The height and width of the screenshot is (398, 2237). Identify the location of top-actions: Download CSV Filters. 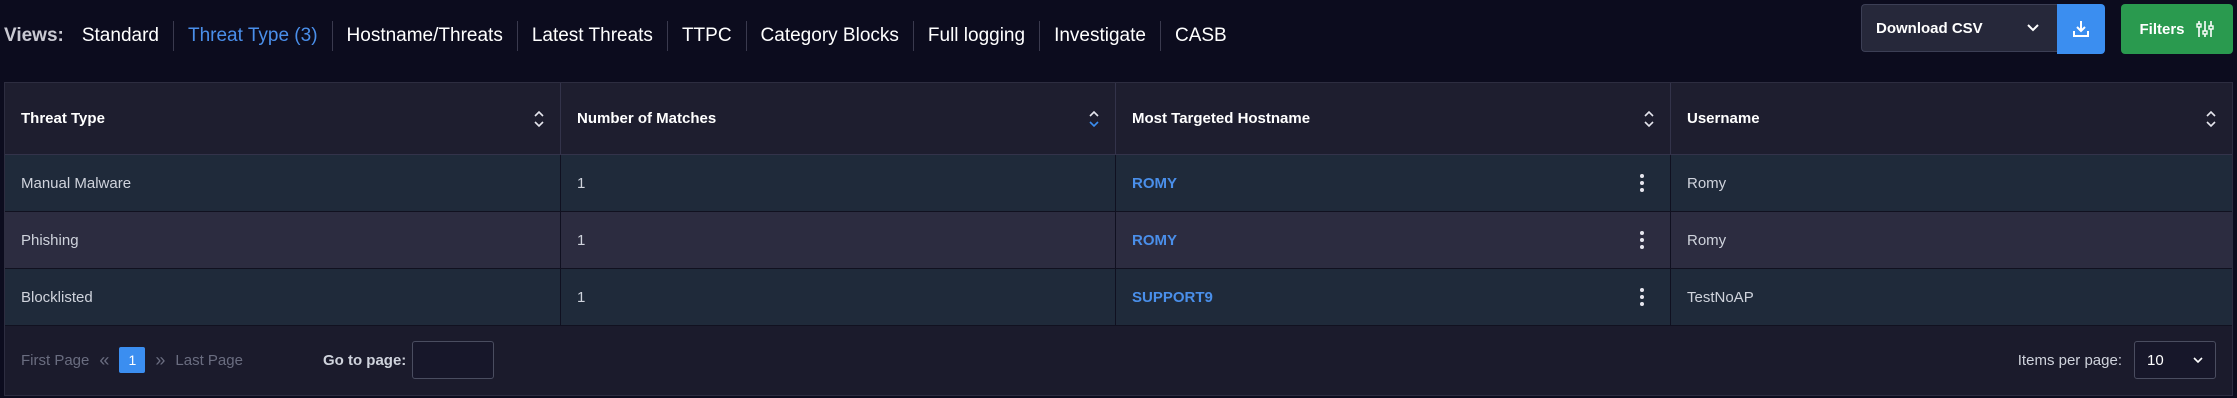
(2047, 29).